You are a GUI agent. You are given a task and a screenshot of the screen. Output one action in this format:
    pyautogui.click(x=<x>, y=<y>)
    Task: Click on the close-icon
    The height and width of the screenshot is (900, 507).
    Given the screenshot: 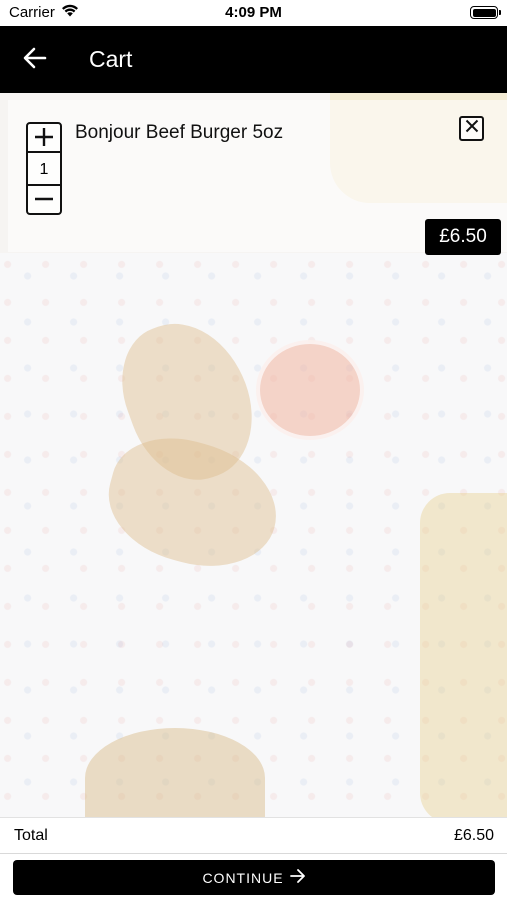 What is the action you would take?
    pyautogui.click(x=472, y=128)
    